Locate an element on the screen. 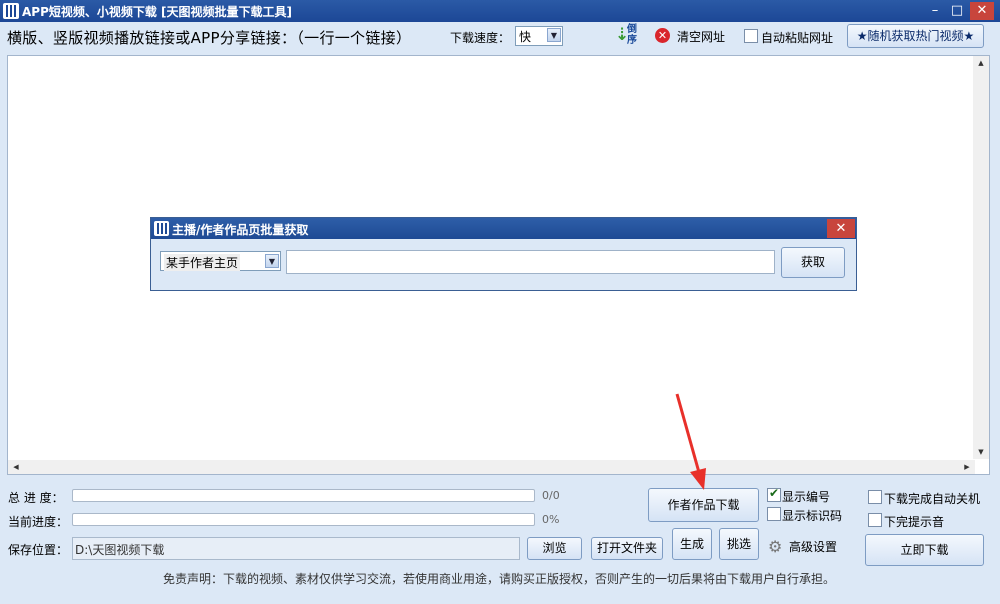 The height and width of the screenshot is (604, 1000). clear-icon: ✕ is located at coordinates (662, 35).